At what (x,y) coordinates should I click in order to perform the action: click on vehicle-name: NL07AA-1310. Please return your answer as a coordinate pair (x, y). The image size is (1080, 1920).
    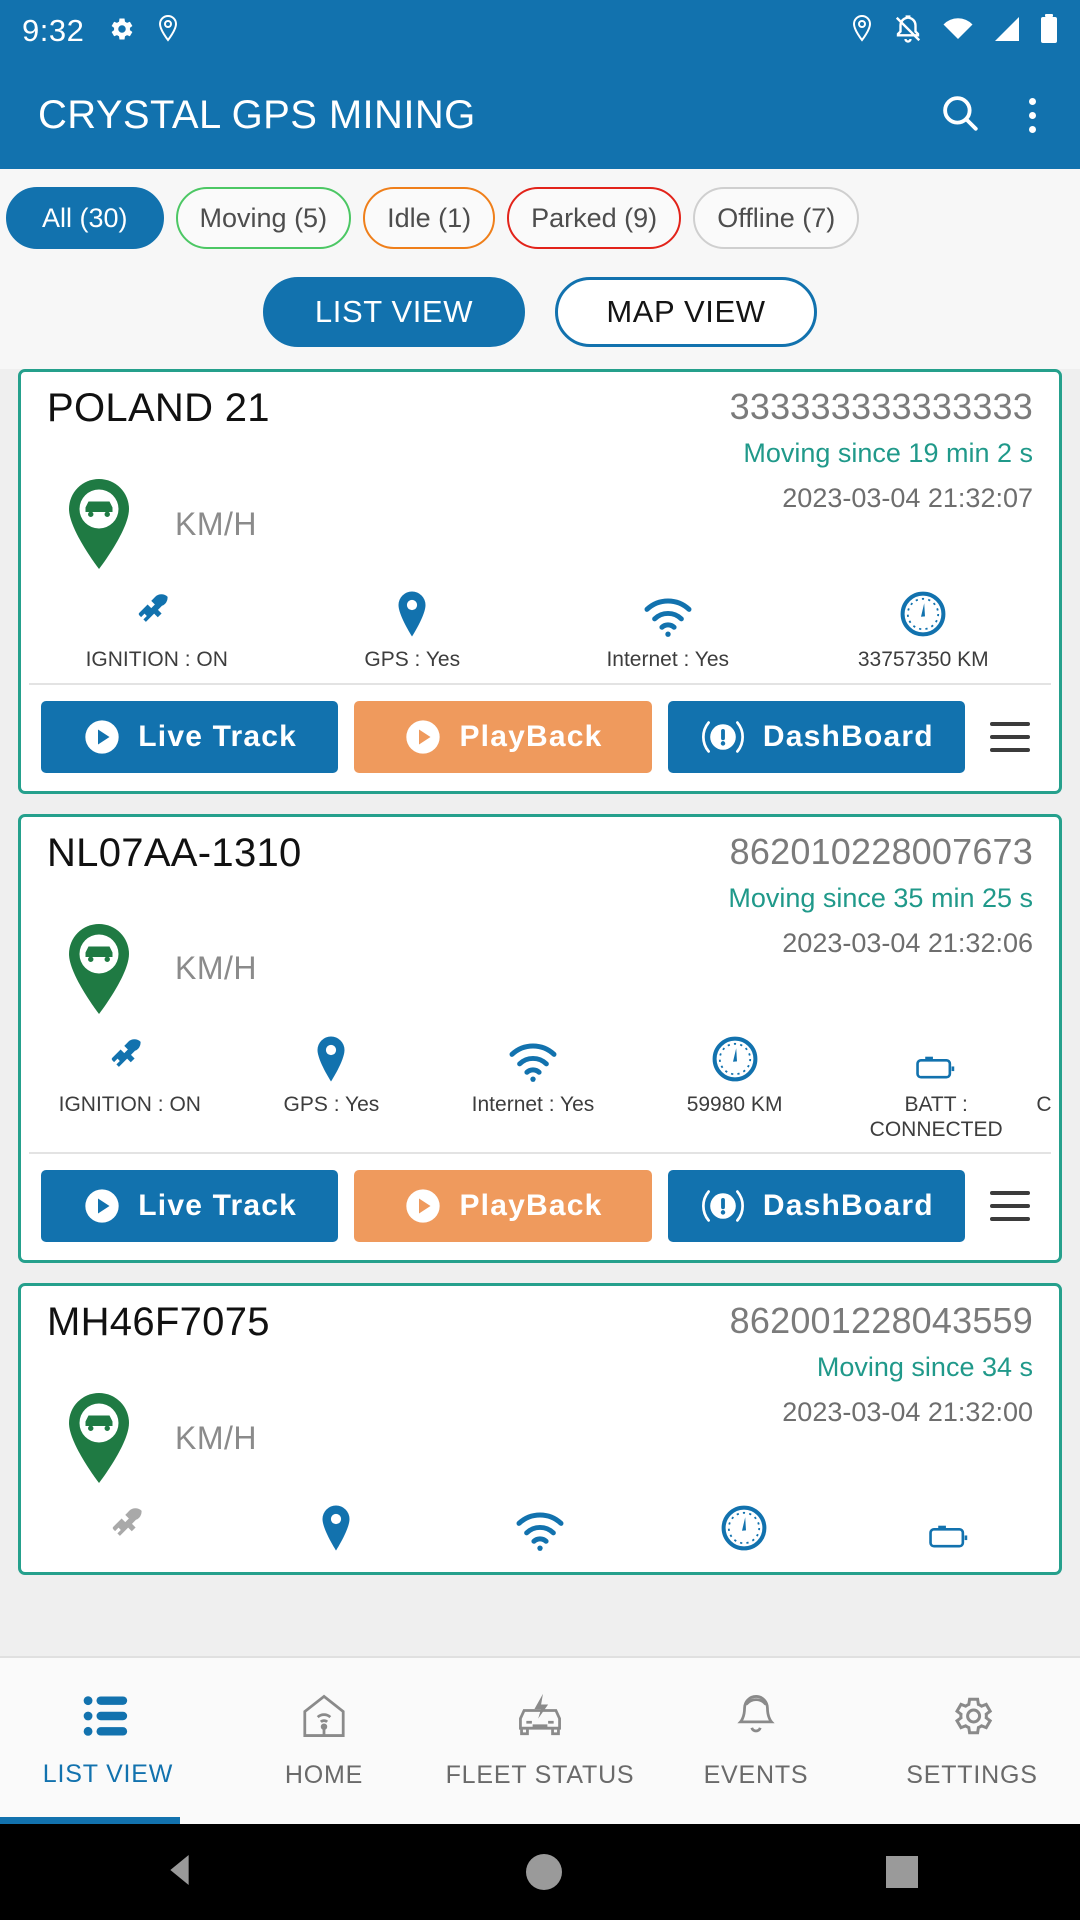
    Looking at the image, I should click on (174, 852).